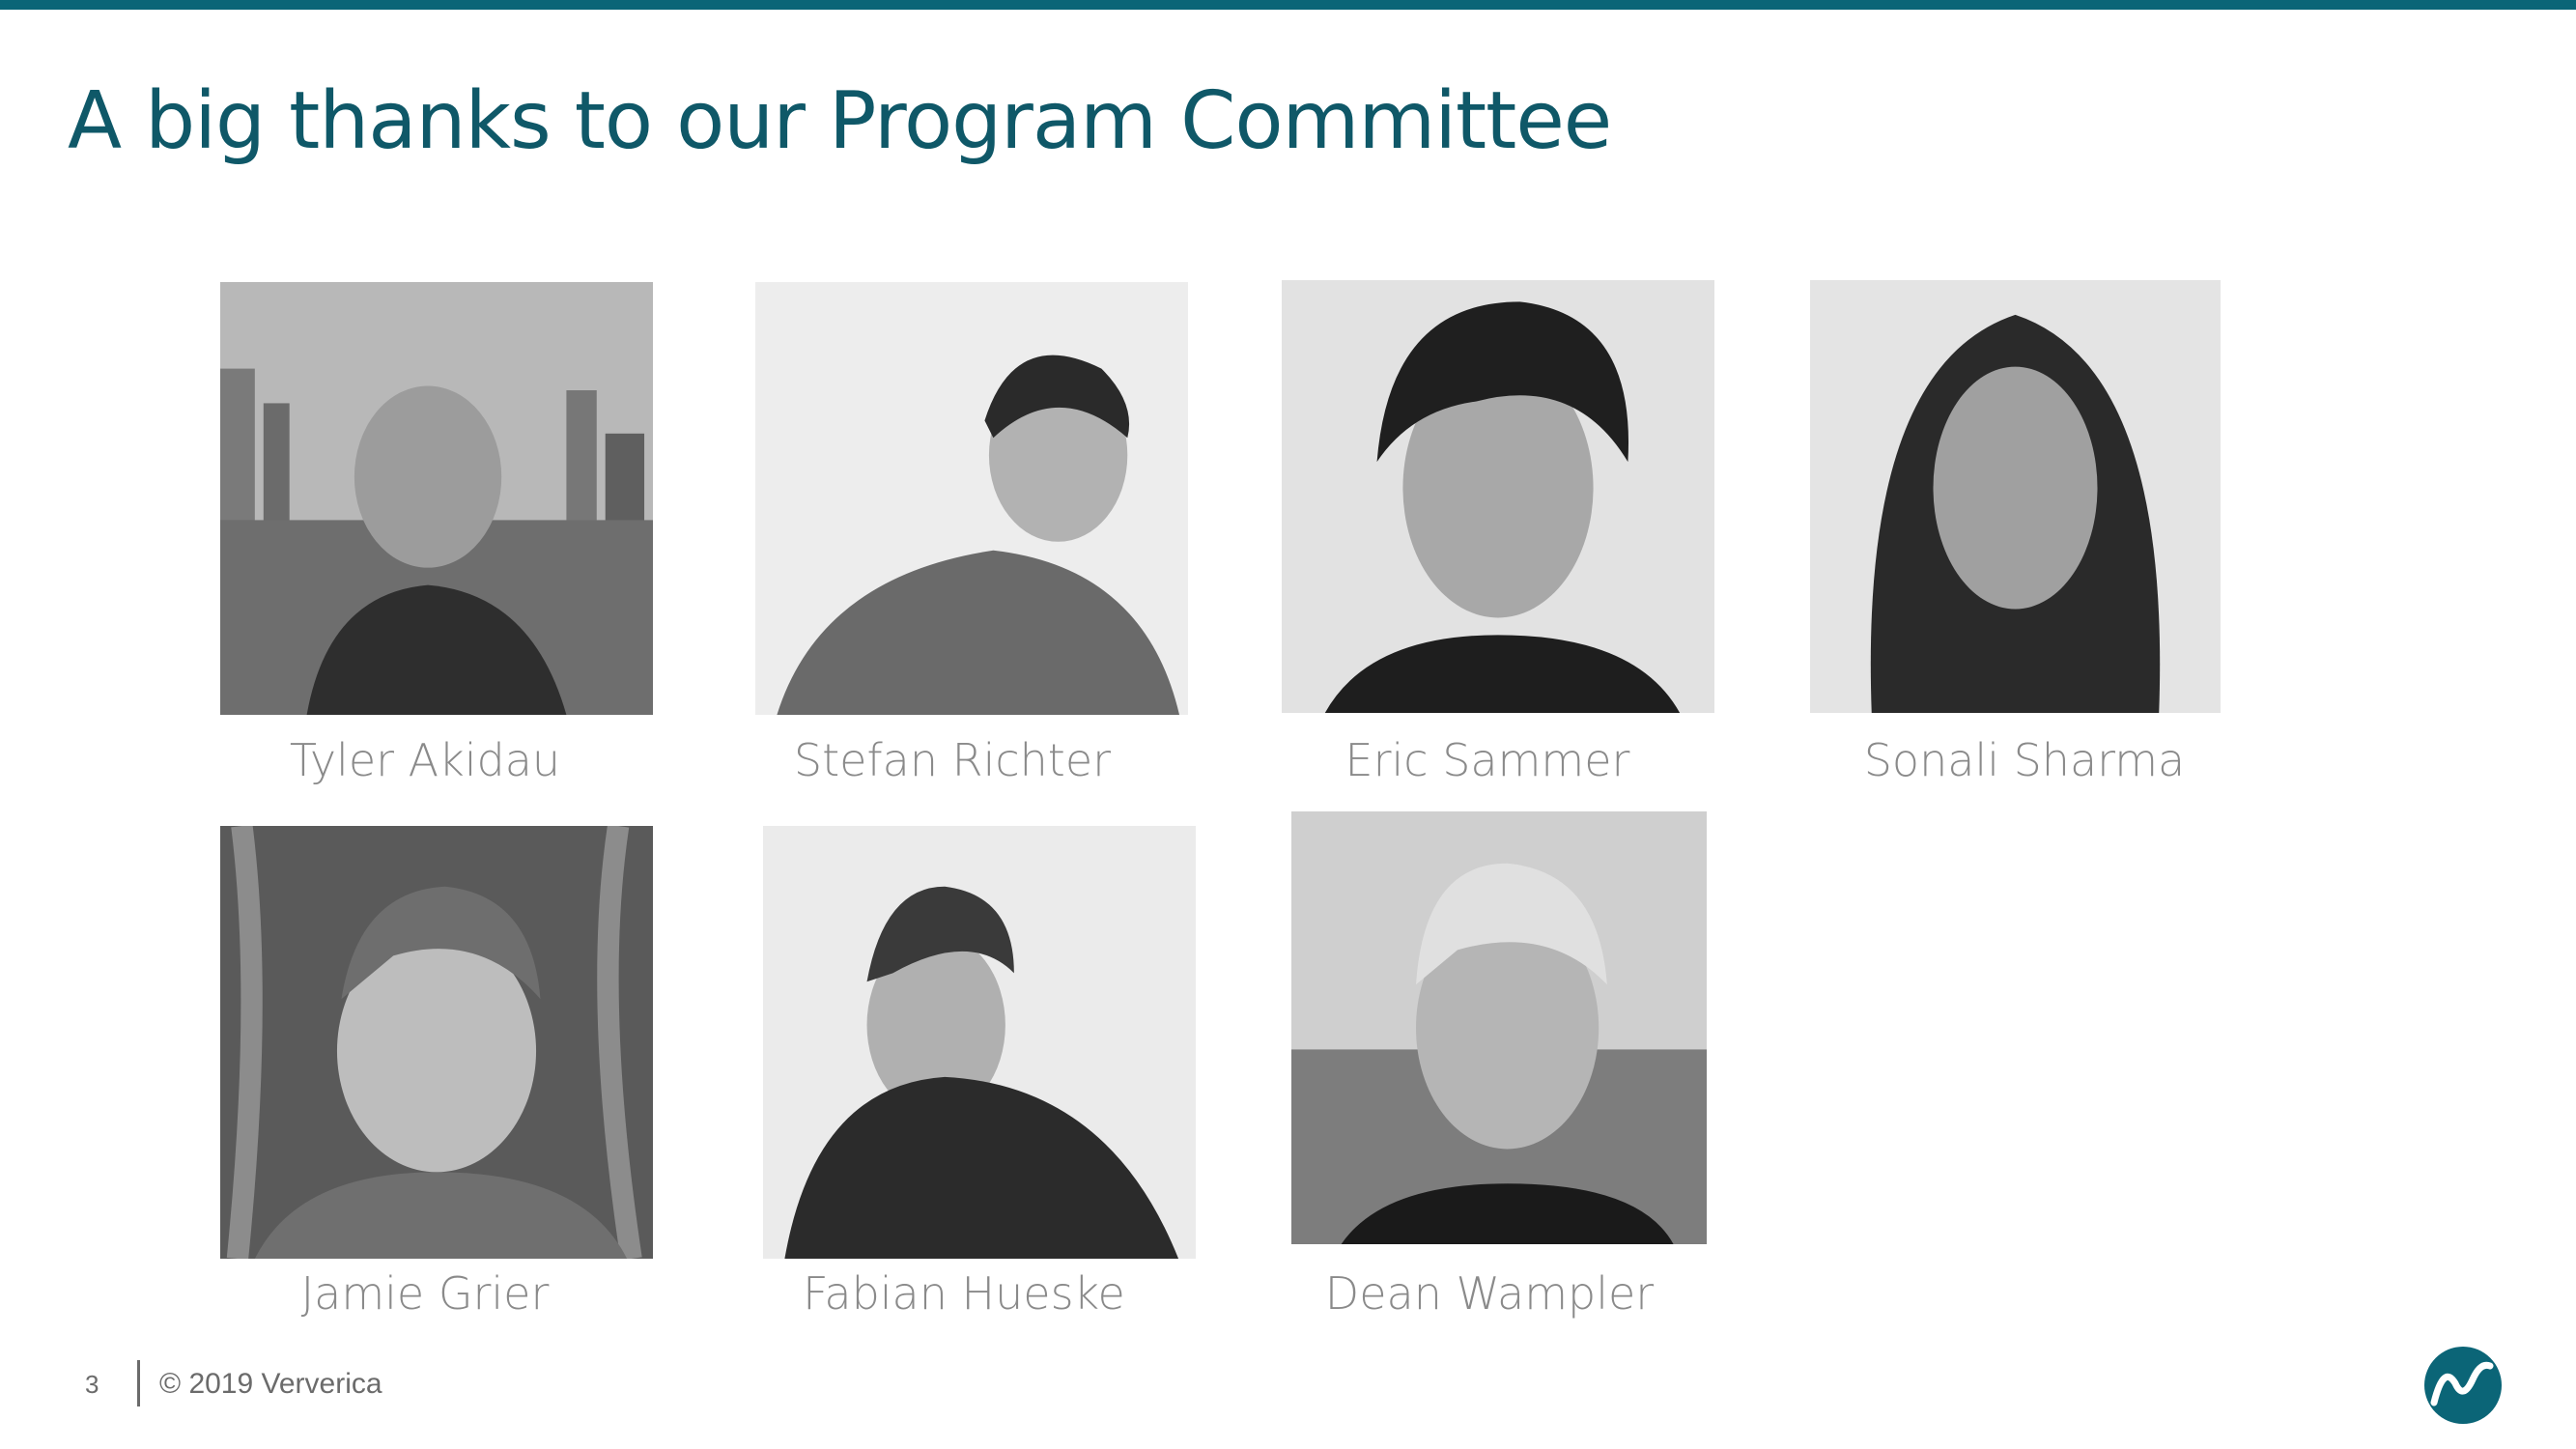 The width and height of the screenshot is (2576, 1449). I want to click on committee-member-name: Stefan Richter, so click(952, 760).